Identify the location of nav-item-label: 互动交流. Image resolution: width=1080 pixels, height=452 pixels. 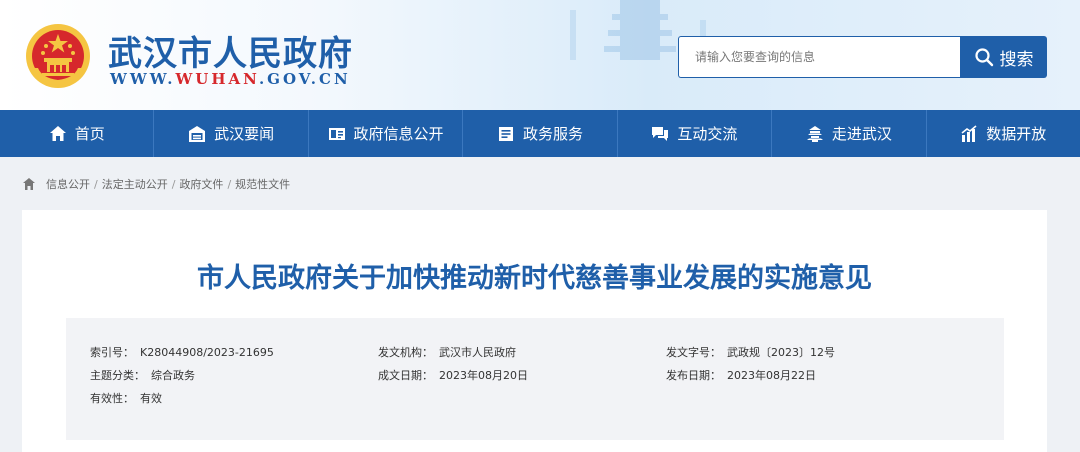
(707, 134).